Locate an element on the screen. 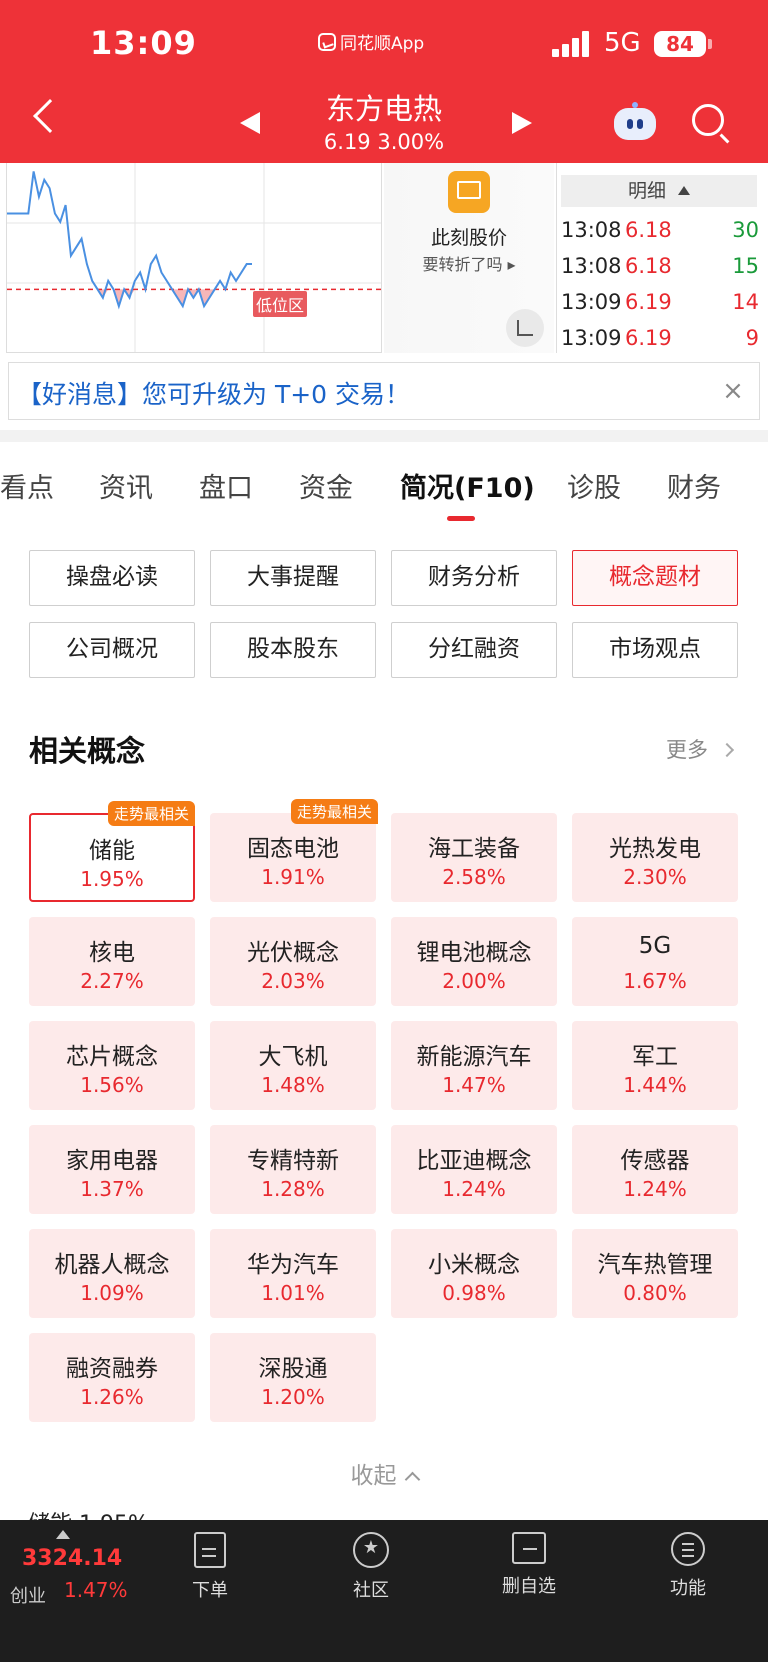 Image resolution: width=768 pixels, height=1662 pixels. tab-finance: 财务 is located at coordinates (694, 485).